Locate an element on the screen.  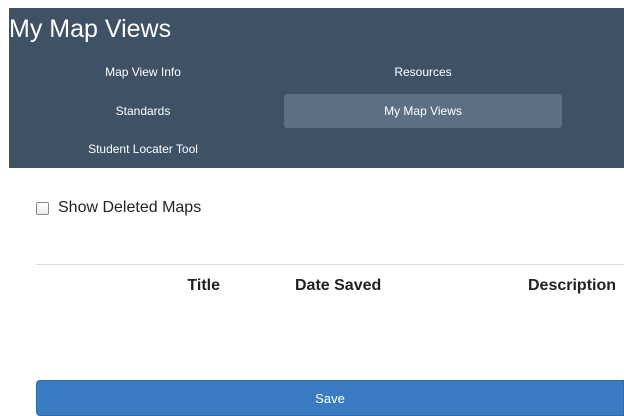
nav-item-resources: Resources is located at coordinates (423, 72).